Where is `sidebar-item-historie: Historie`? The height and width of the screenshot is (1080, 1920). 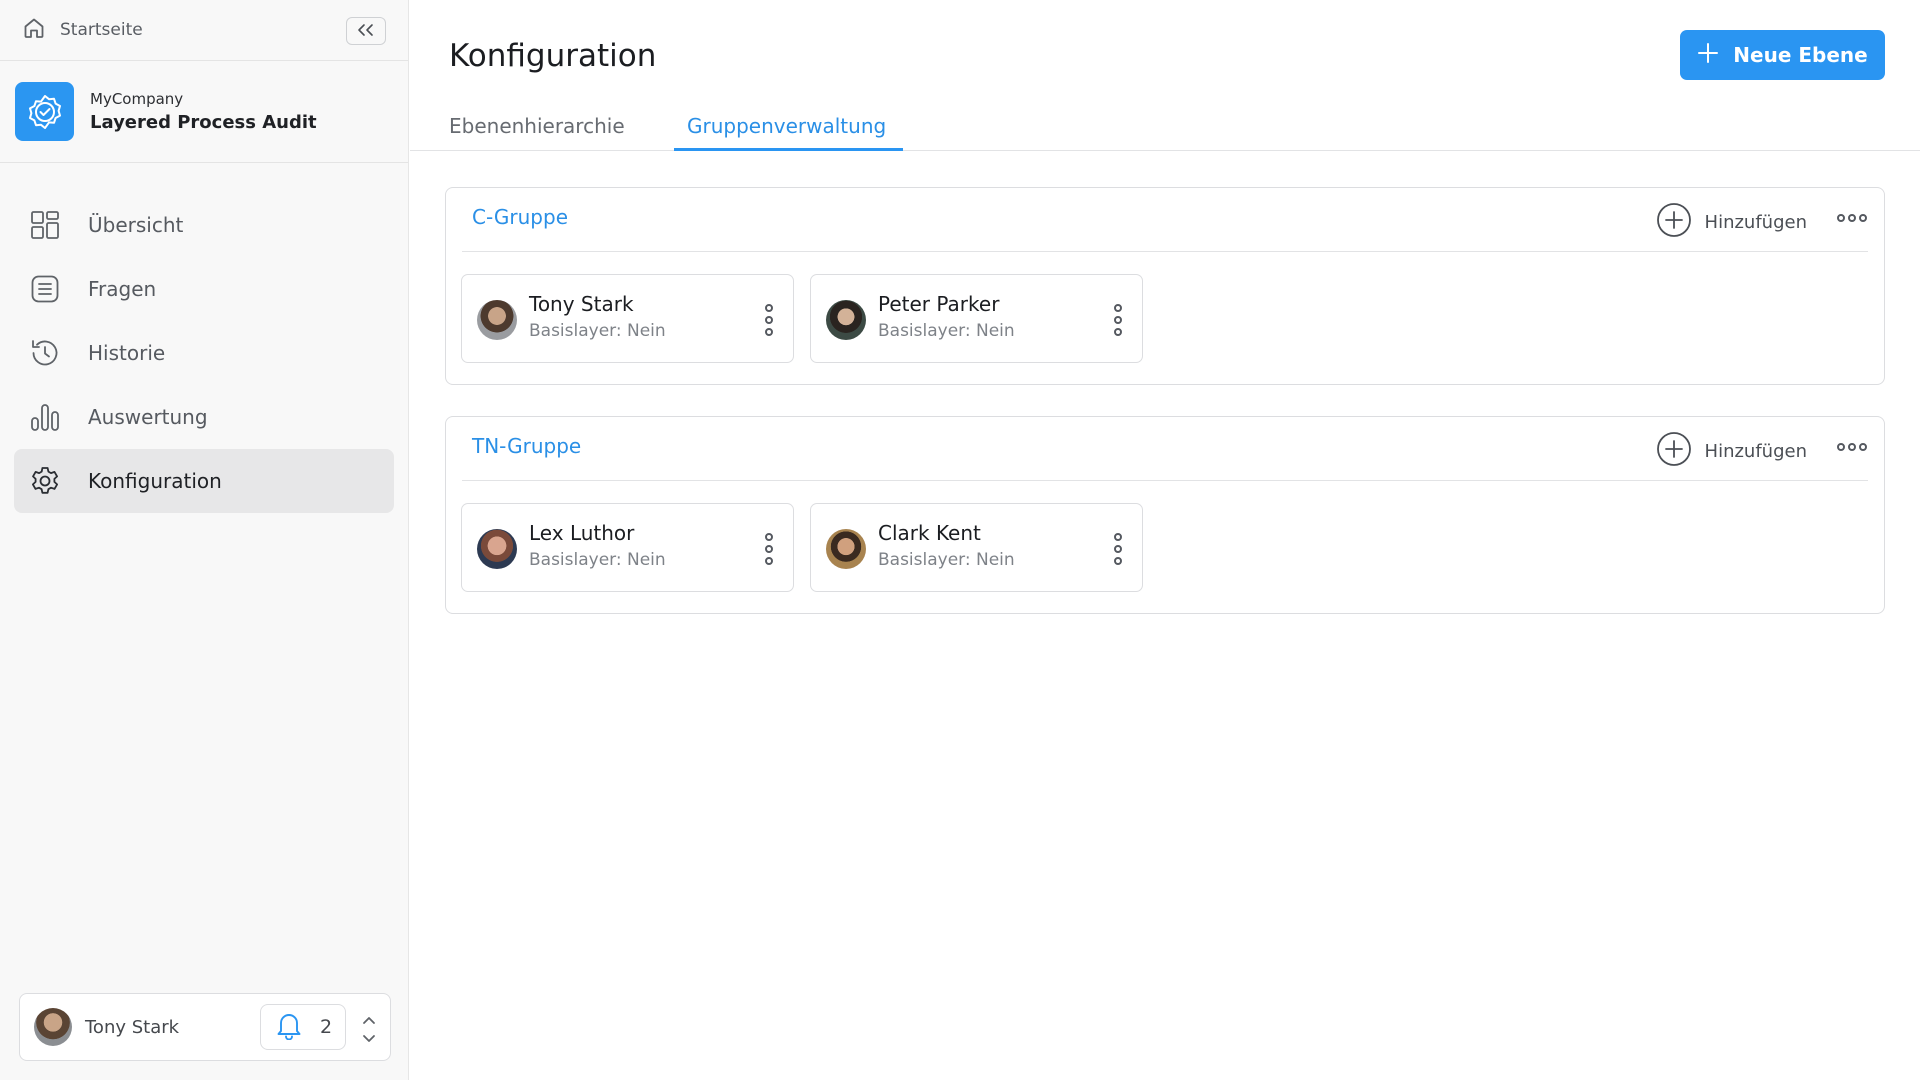 sidebar-item-historie: Historie is located at coordinates (204, 353).